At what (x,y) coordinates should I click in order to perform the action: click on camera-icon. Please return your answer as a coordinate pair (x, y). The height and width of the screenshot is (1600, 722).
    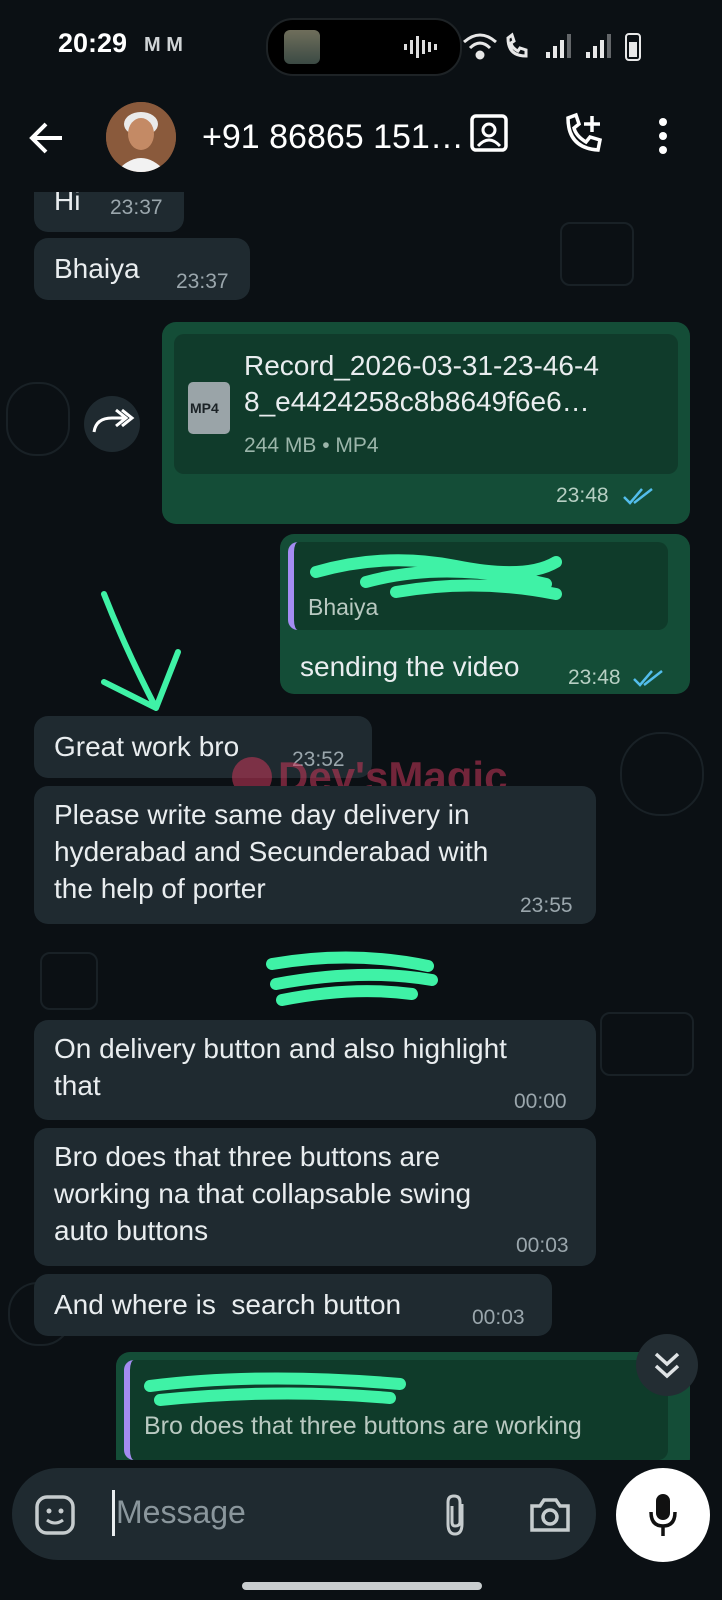
    Looking at the image, I should click on (550, 1514).